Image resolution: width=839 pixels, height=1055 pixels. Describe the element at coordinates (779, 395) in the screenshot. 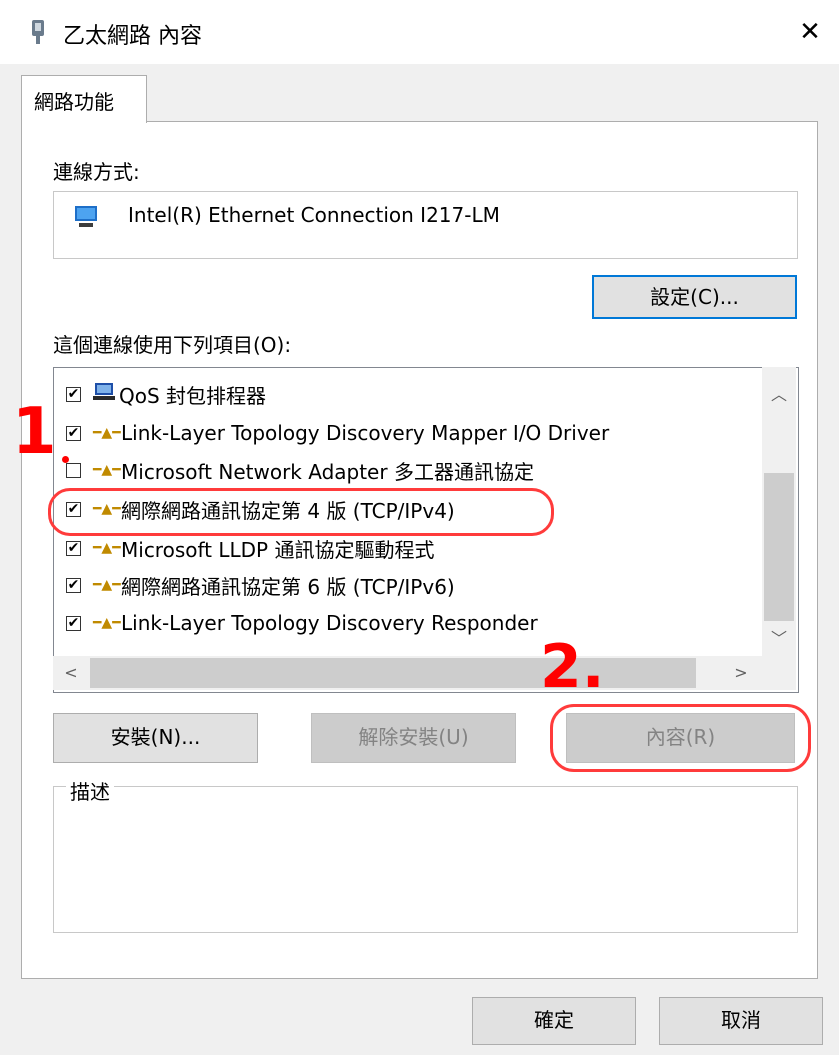

I see `scroll-up-icon: ︿` at that location.